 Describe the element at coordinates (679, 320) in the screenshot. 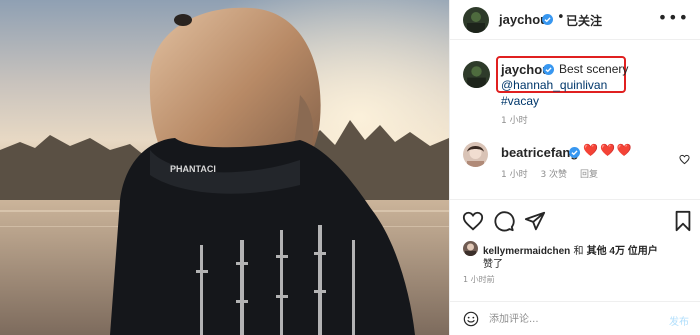

I see `post-comment-button: 发布` at that location.